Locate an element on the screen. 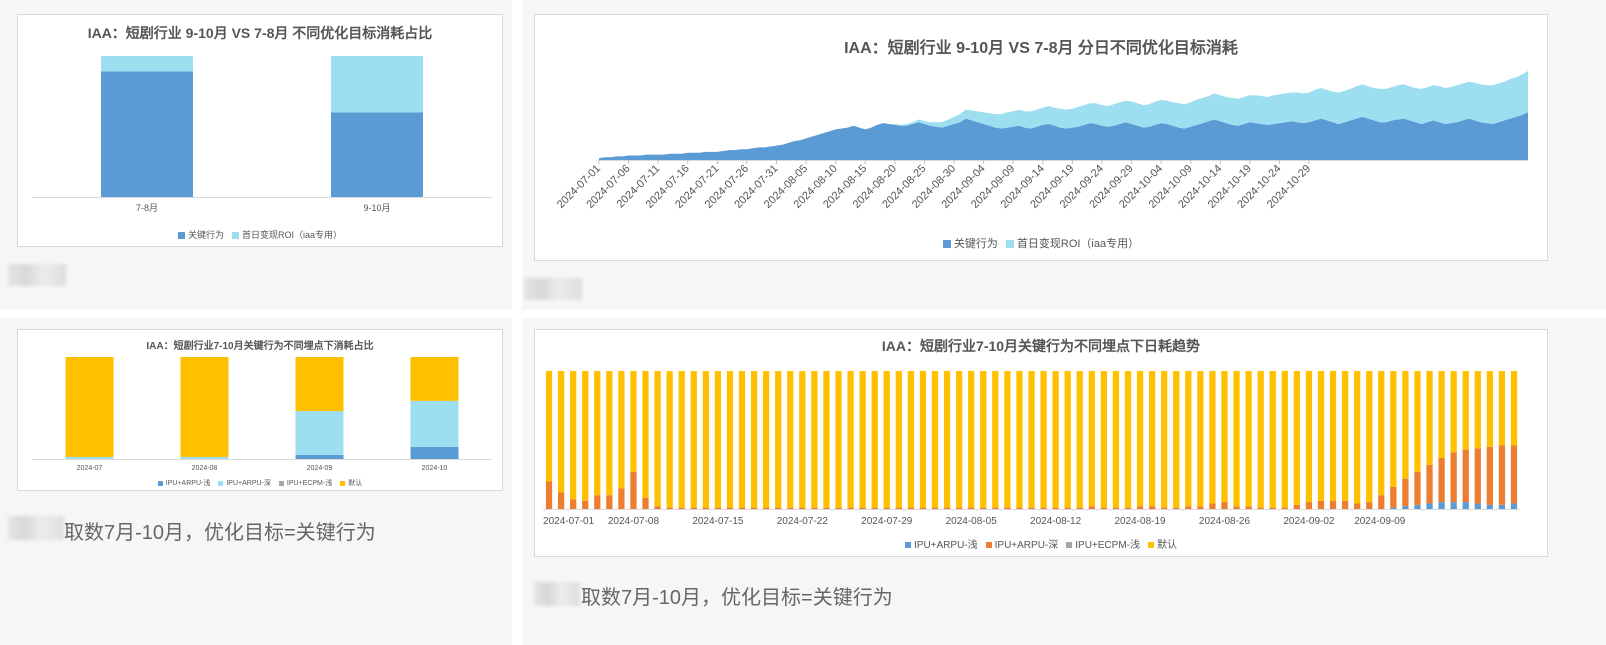 The height and width of the screenshot is (645, 1606). legend-label: IPU+ECPM-浅 is located at coordinates (309, 483).